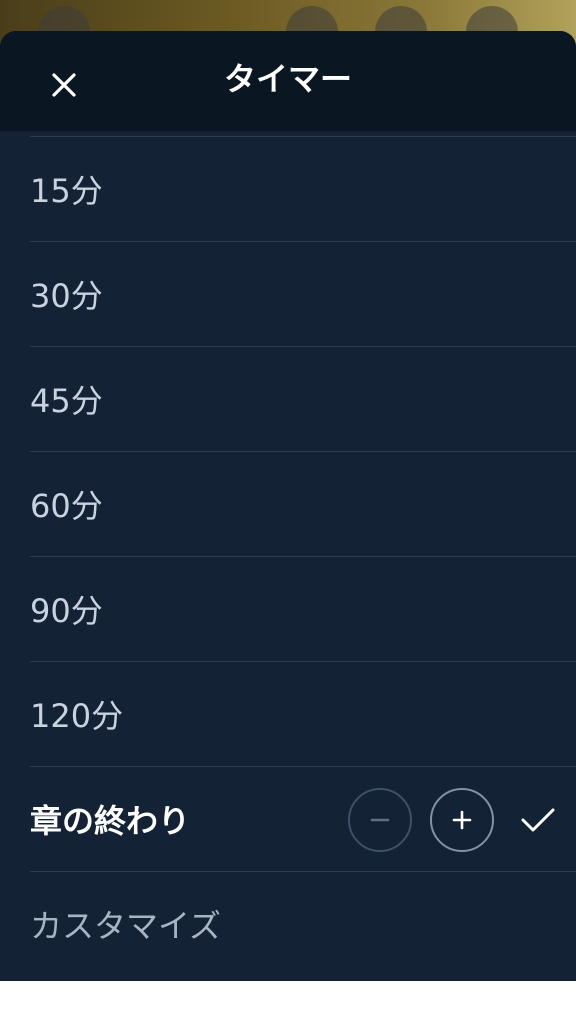 The height and width of the screenshot is (1024, 576). I want to click on option-label: 章の終わり, so click(110, 821).